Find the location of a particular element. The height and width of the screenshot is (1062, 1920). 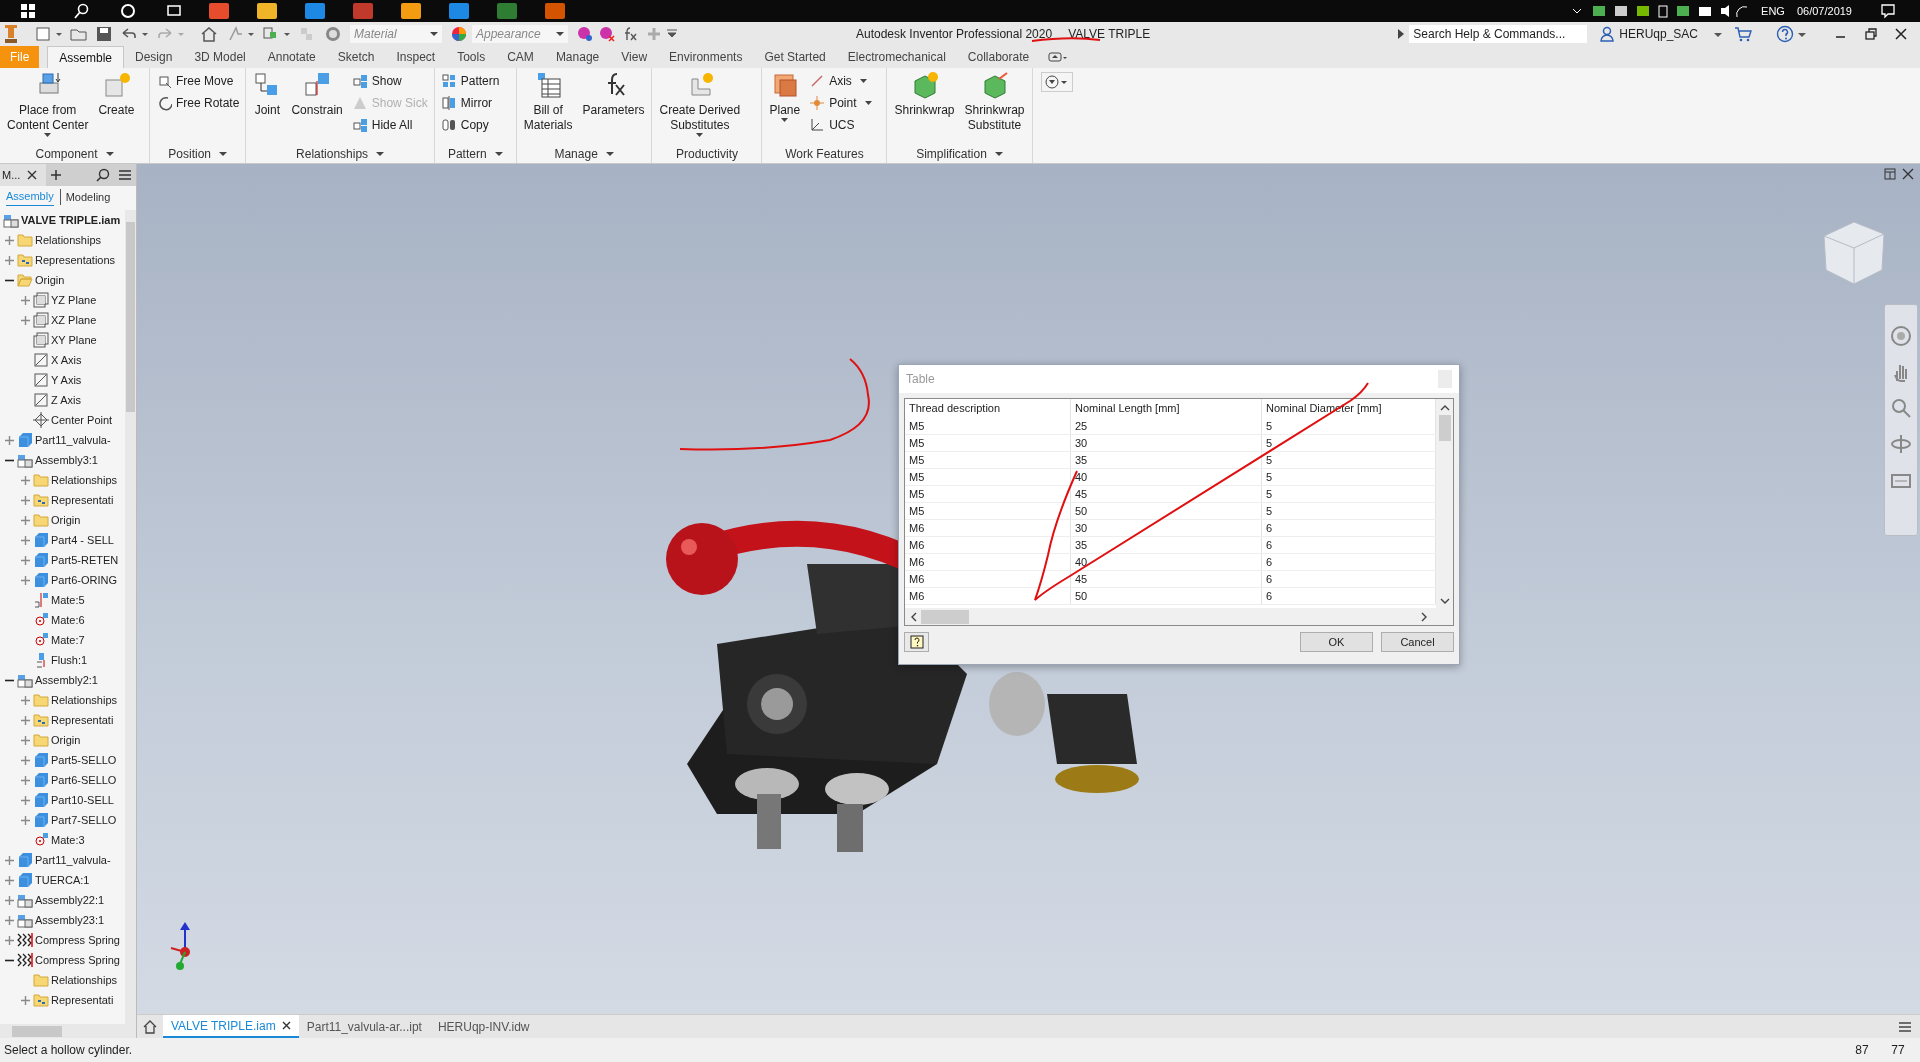

user-name: HERUqp_SAC is located at coordinates (1658, 34).